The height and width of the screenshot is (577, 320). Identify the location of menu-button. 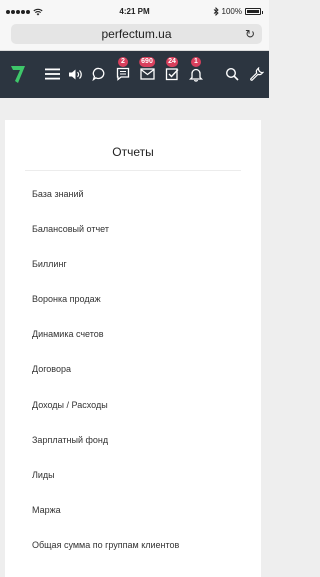
(52, 74).